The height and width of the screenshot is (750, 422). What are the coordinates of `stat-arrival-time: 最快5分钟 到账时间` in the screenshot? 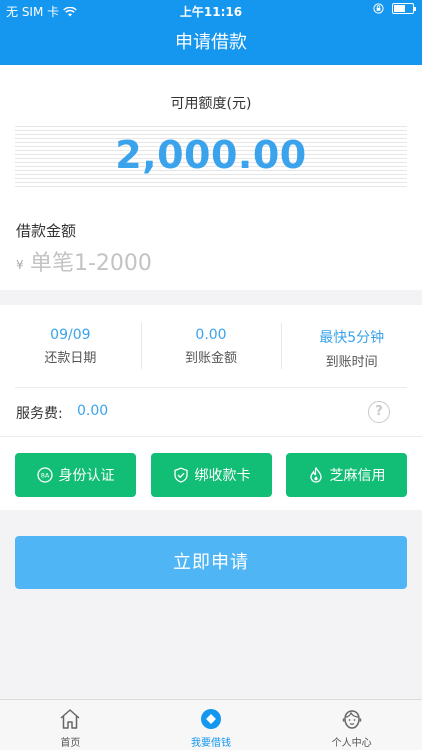 It's located at (351, 346).